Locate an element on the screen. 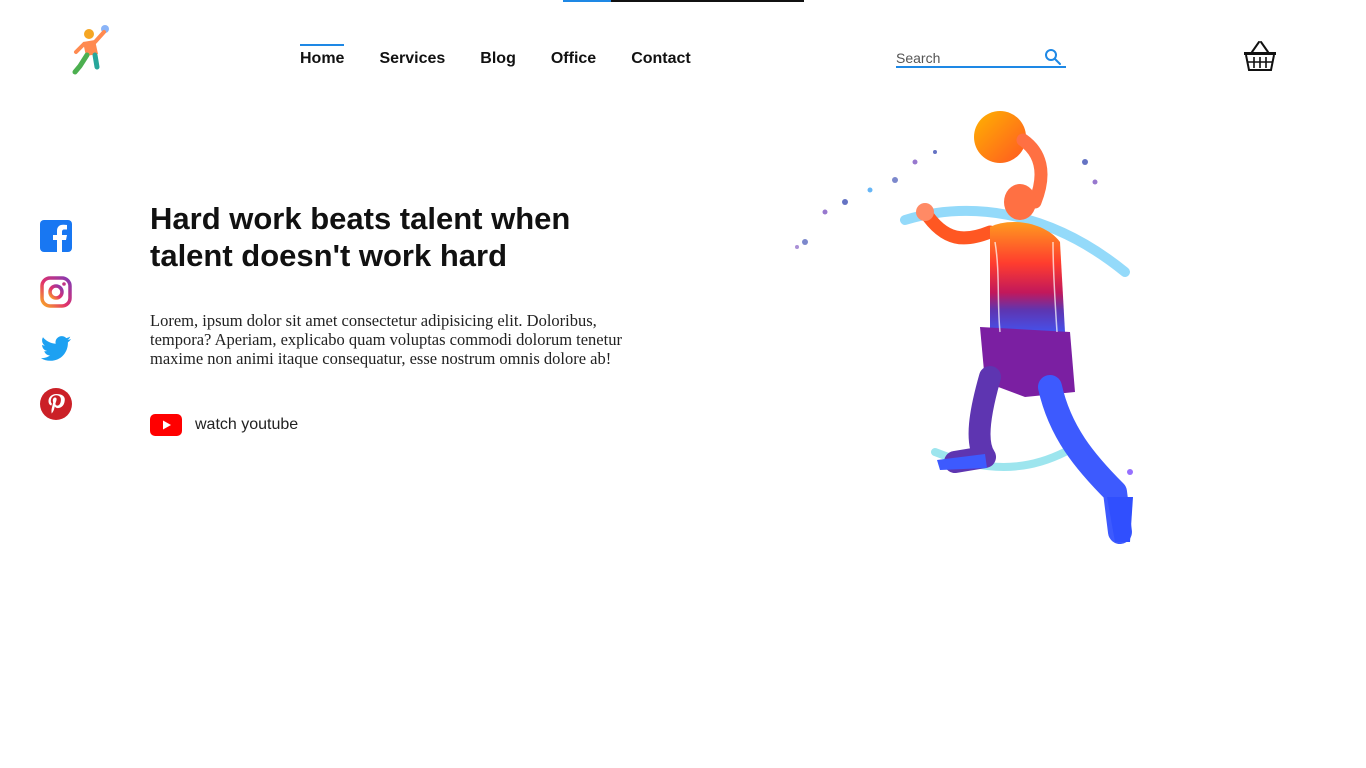 Image resolution: width=1366 pixels, height=768 pixels. pinterest-link is located at coordinates (56, 404).